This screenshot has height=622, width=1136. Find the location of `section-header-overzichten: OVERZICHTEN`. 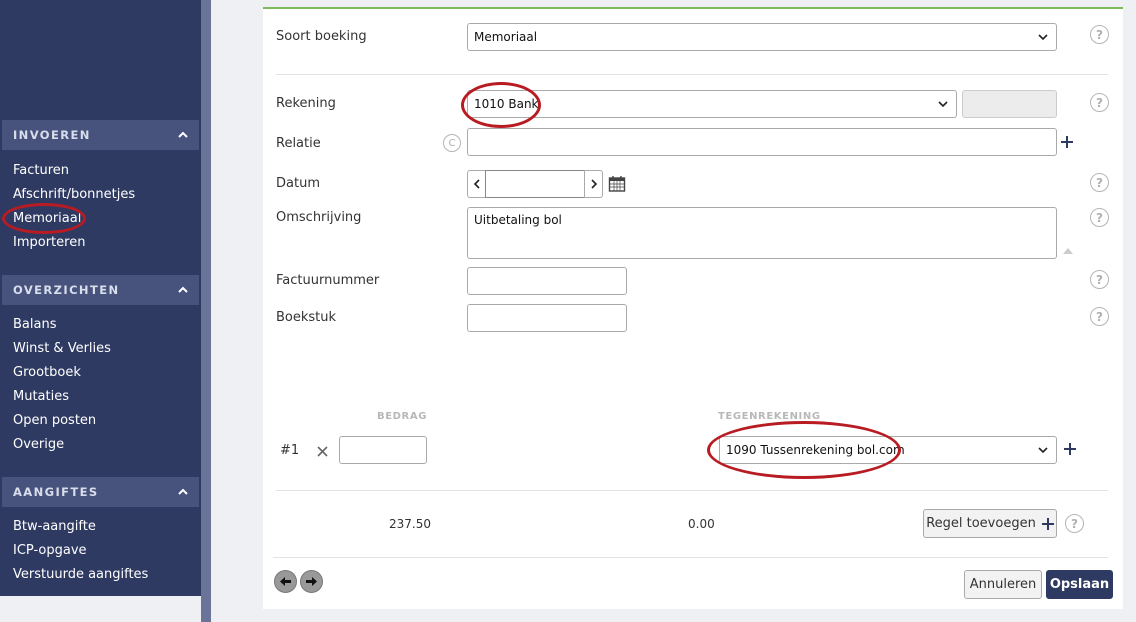

section-header-overzichten: OVERZICHTEN is located at coordinates (100, 290).